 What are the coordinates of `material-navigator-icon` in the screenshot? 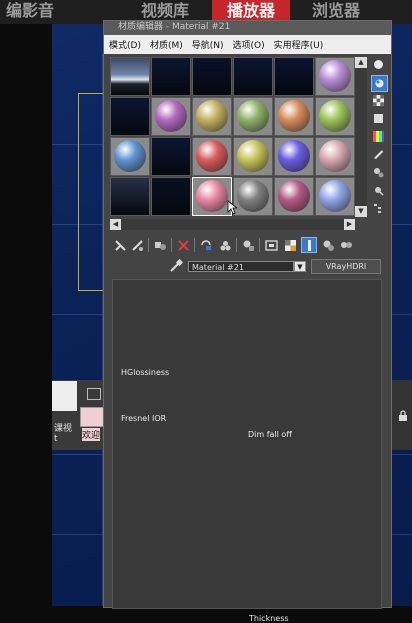 It's located at (378, 208).